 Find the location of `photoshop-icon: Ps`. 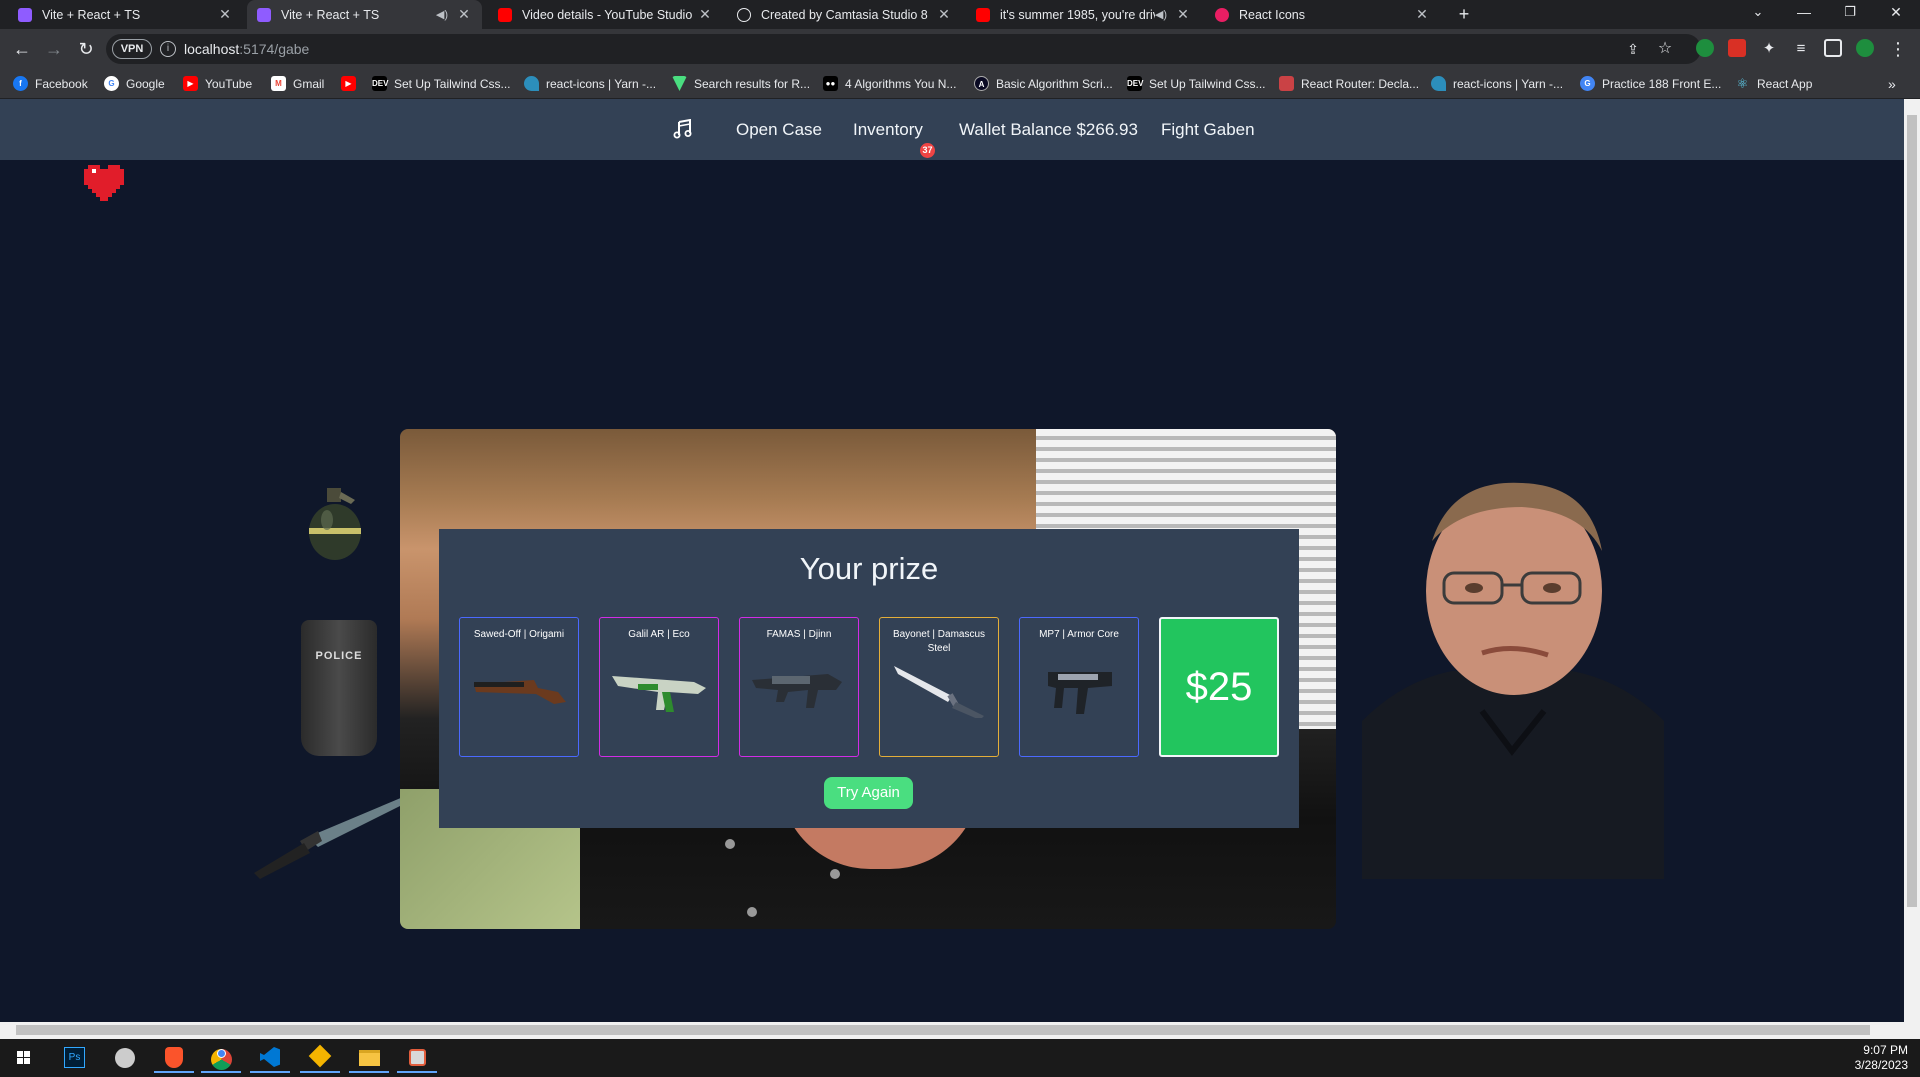

photoshop-icon: Ps is located at coordinates (74, 1058).